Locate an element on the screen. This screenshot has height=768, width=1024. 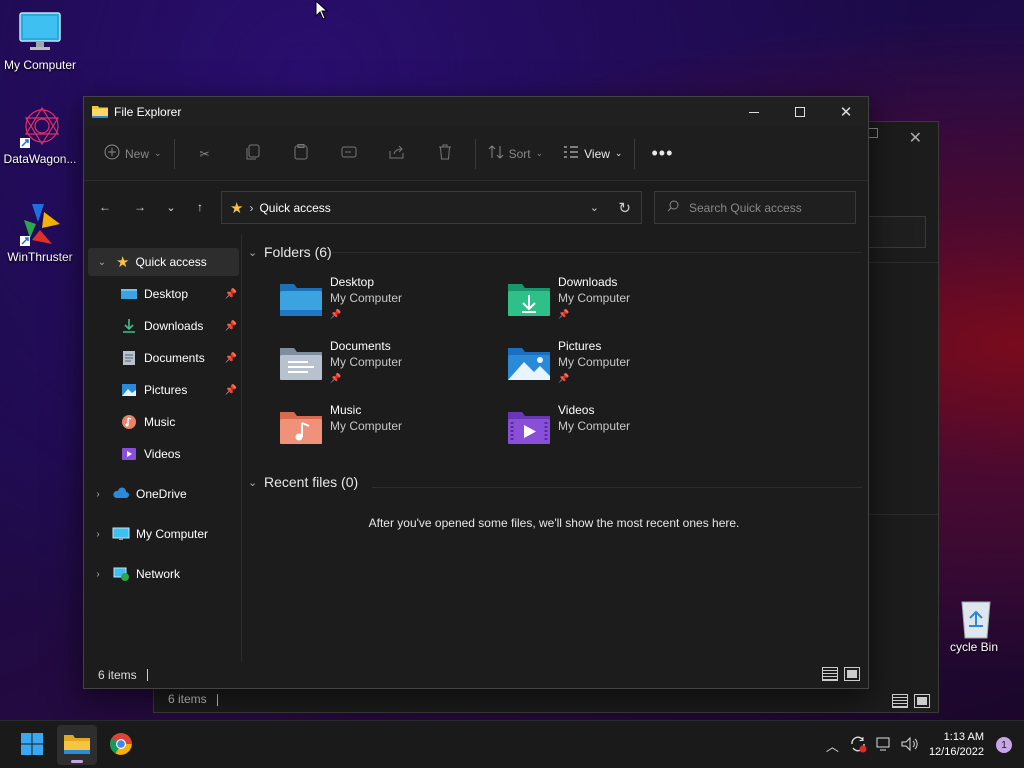
folder-tile-pictures: Pictures My Computer 📌 is located at coordinates (620, 366).